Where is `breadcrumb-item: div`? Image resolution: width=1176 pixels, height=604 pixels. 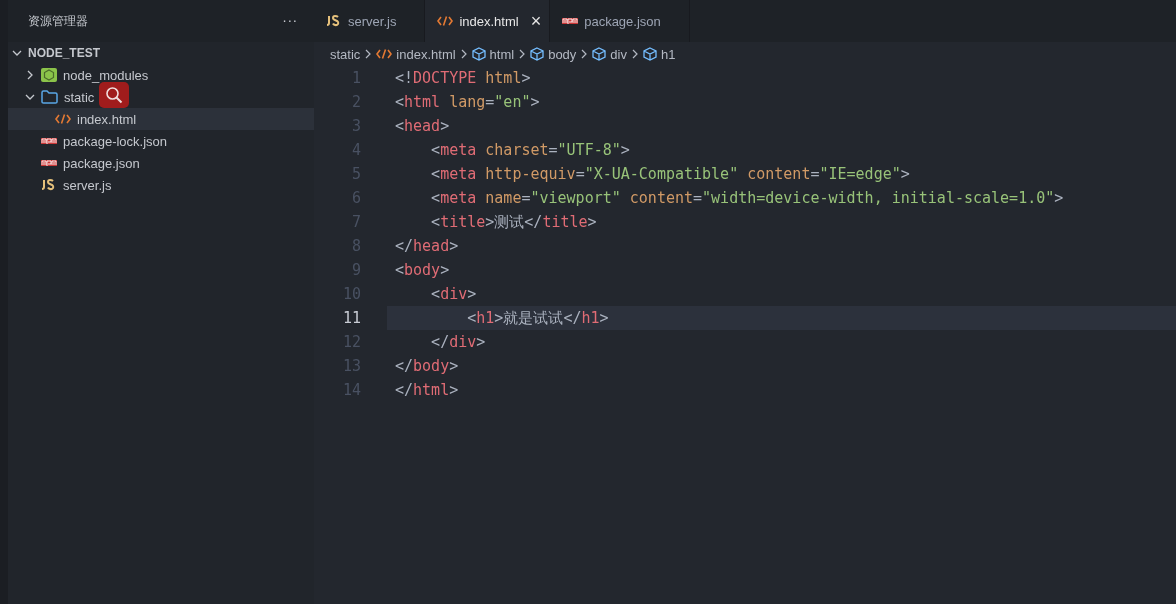
breadcrumb-item: div is located at coordinates (618, 54).